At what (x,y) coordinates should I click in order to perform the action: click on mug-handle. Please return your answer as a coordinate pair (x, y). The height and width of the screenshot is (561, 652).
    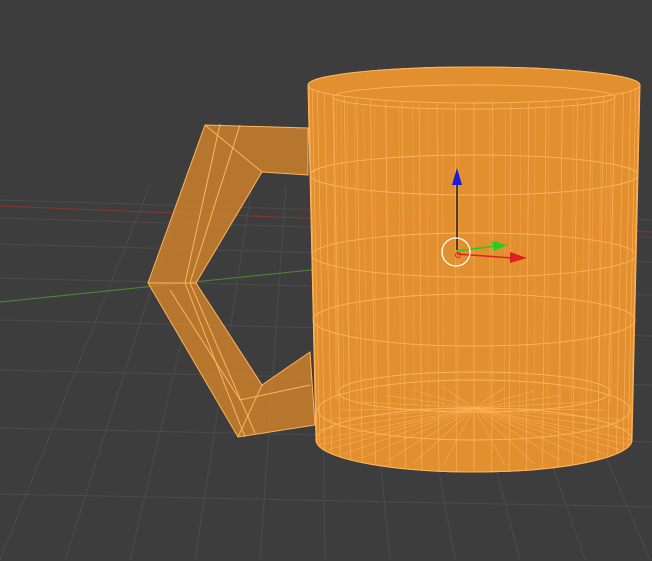
    Looking at the image, I should click on (231, 280).